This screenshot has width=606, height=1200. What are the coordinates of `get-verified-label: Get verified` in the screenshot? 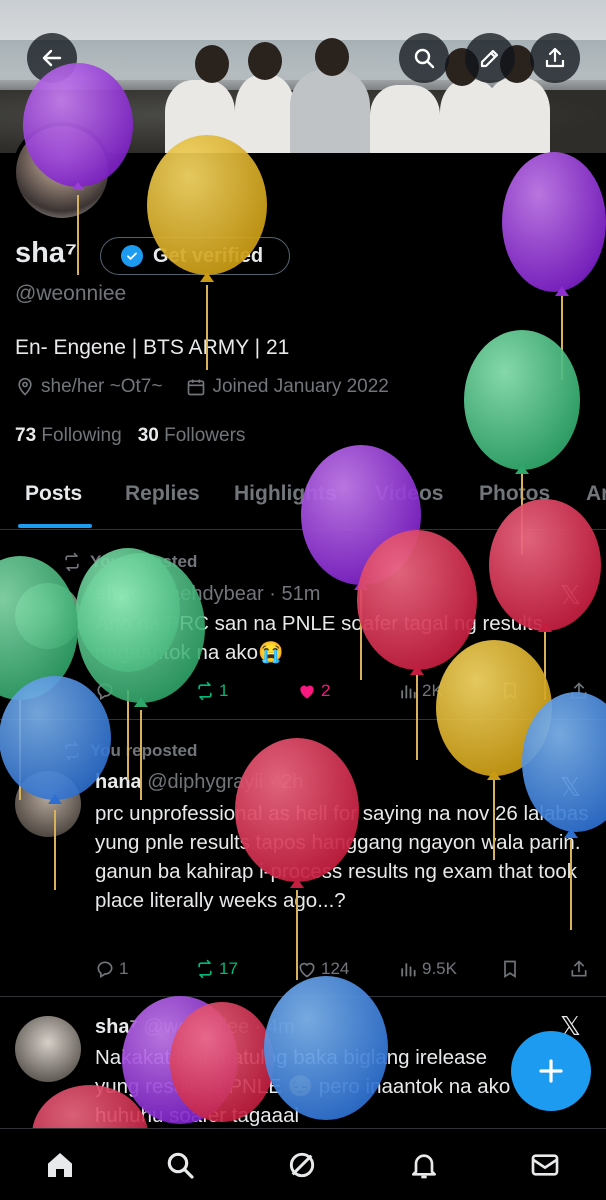 It's located at (208, 255).